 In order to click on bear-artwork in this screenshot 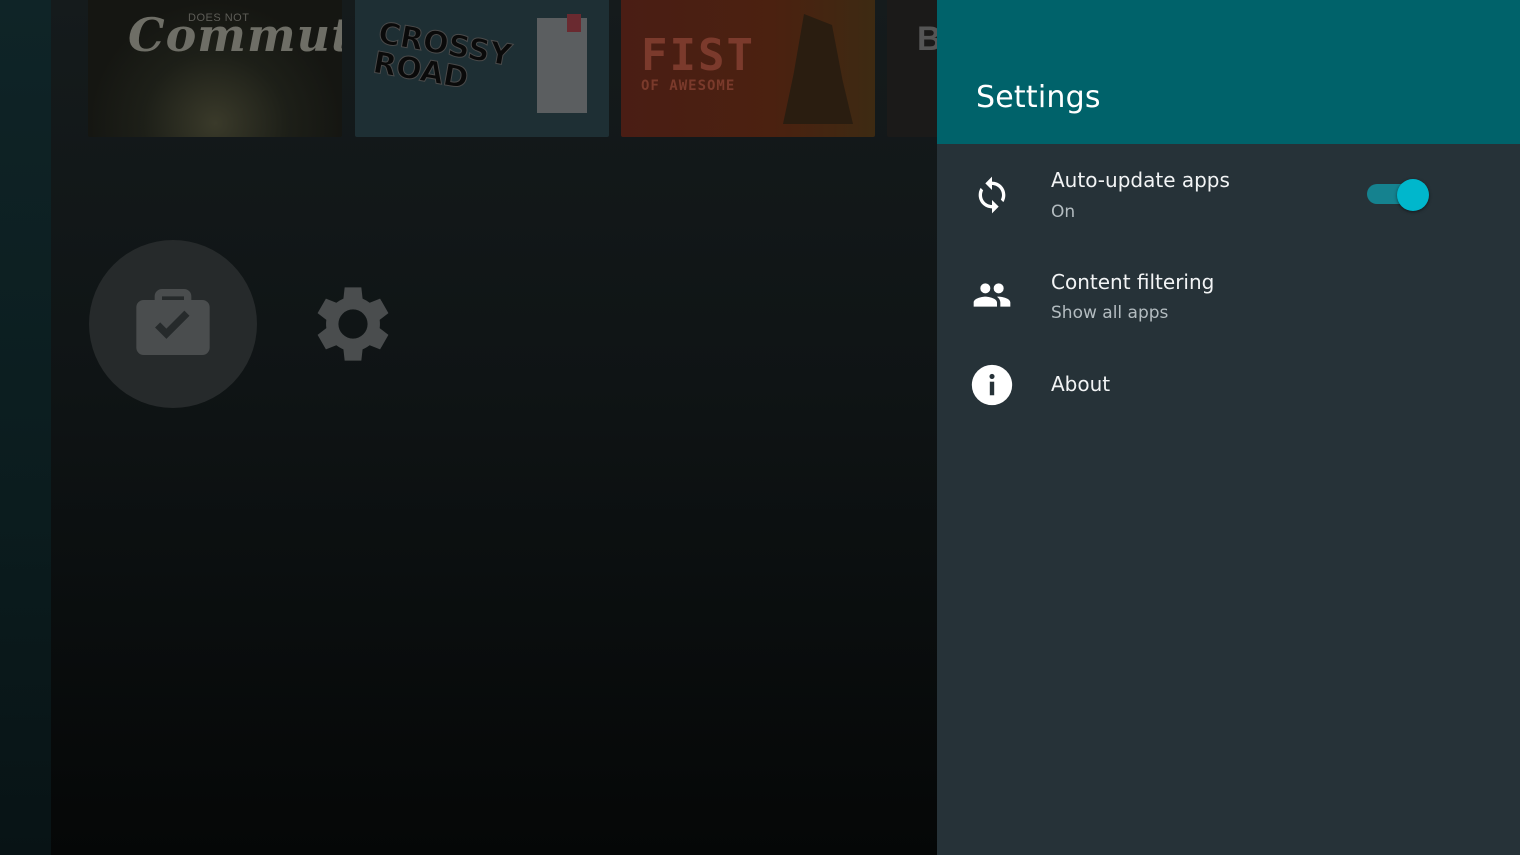, I will do `click(818, 69)`.